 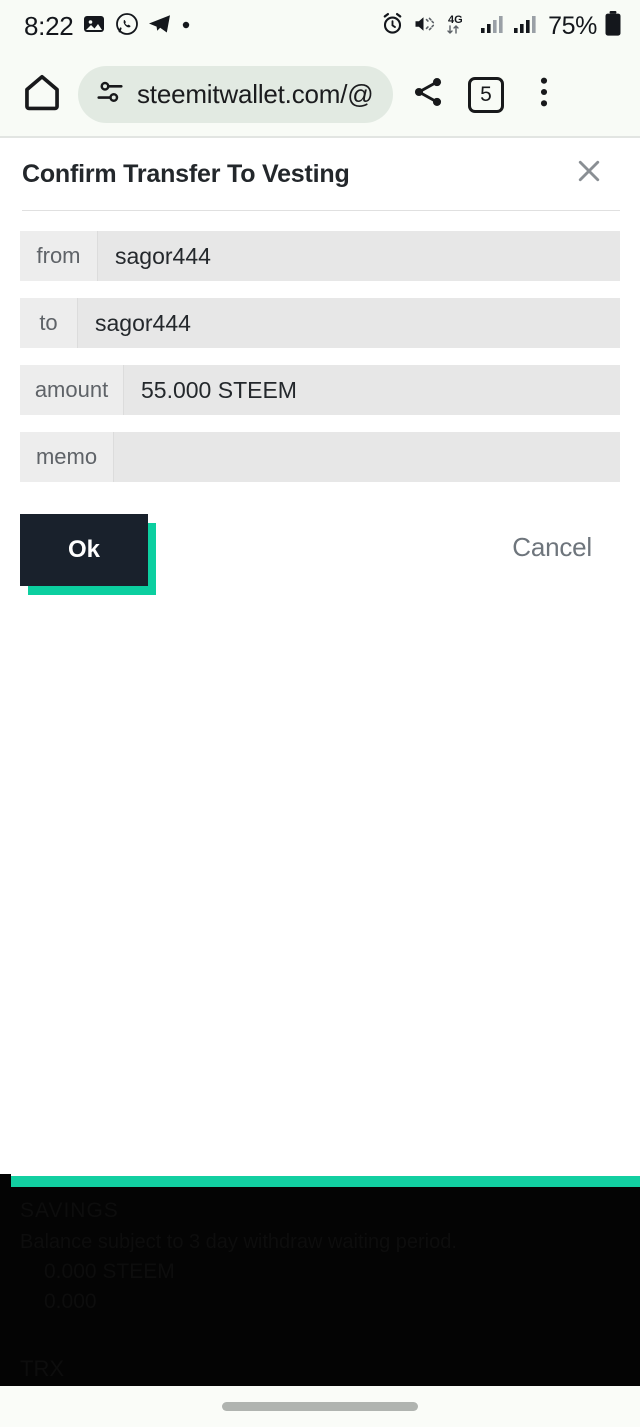 I want to click on form-row-to: to sagor444, so click(x=320, y=323).